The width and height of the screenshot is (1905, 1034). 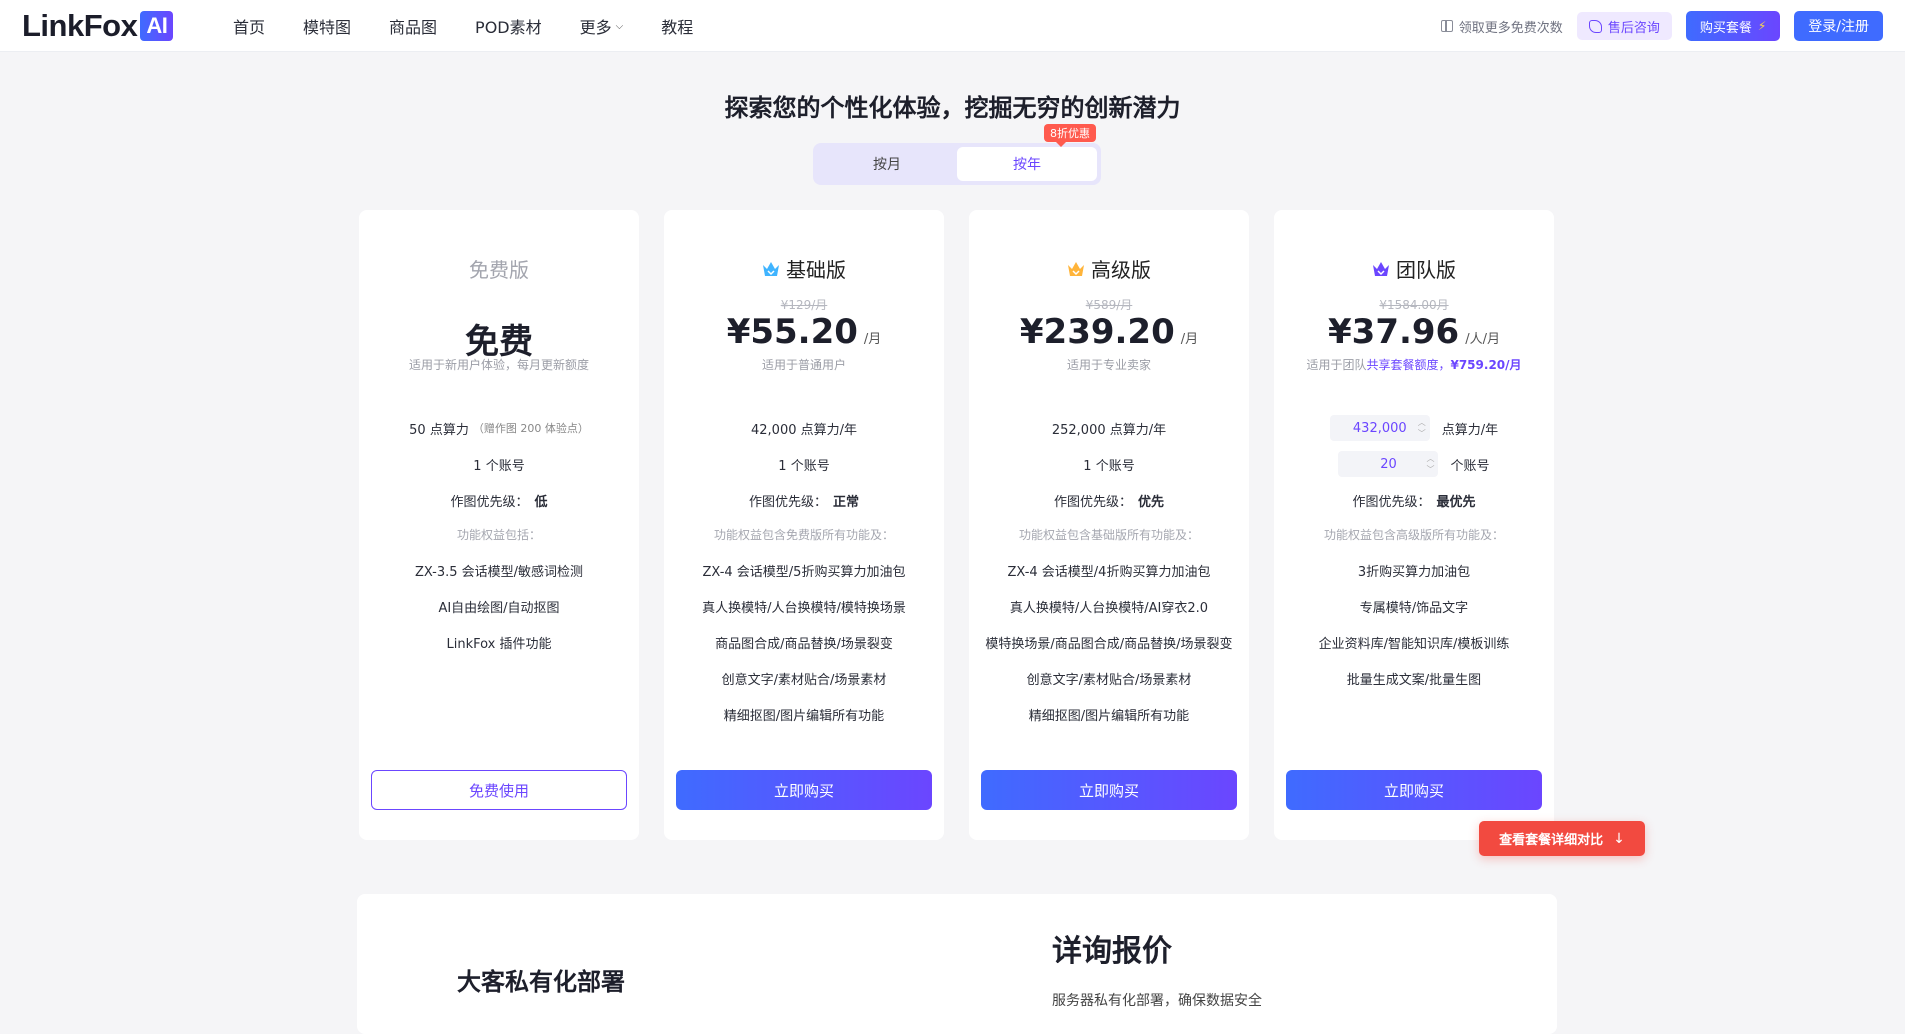 What do you see at coordinates (499, 572) in the screenshot?
I see `feature-item: ZX-3.5 会话模型/敏感词检测` at bounding box center [499, 572].